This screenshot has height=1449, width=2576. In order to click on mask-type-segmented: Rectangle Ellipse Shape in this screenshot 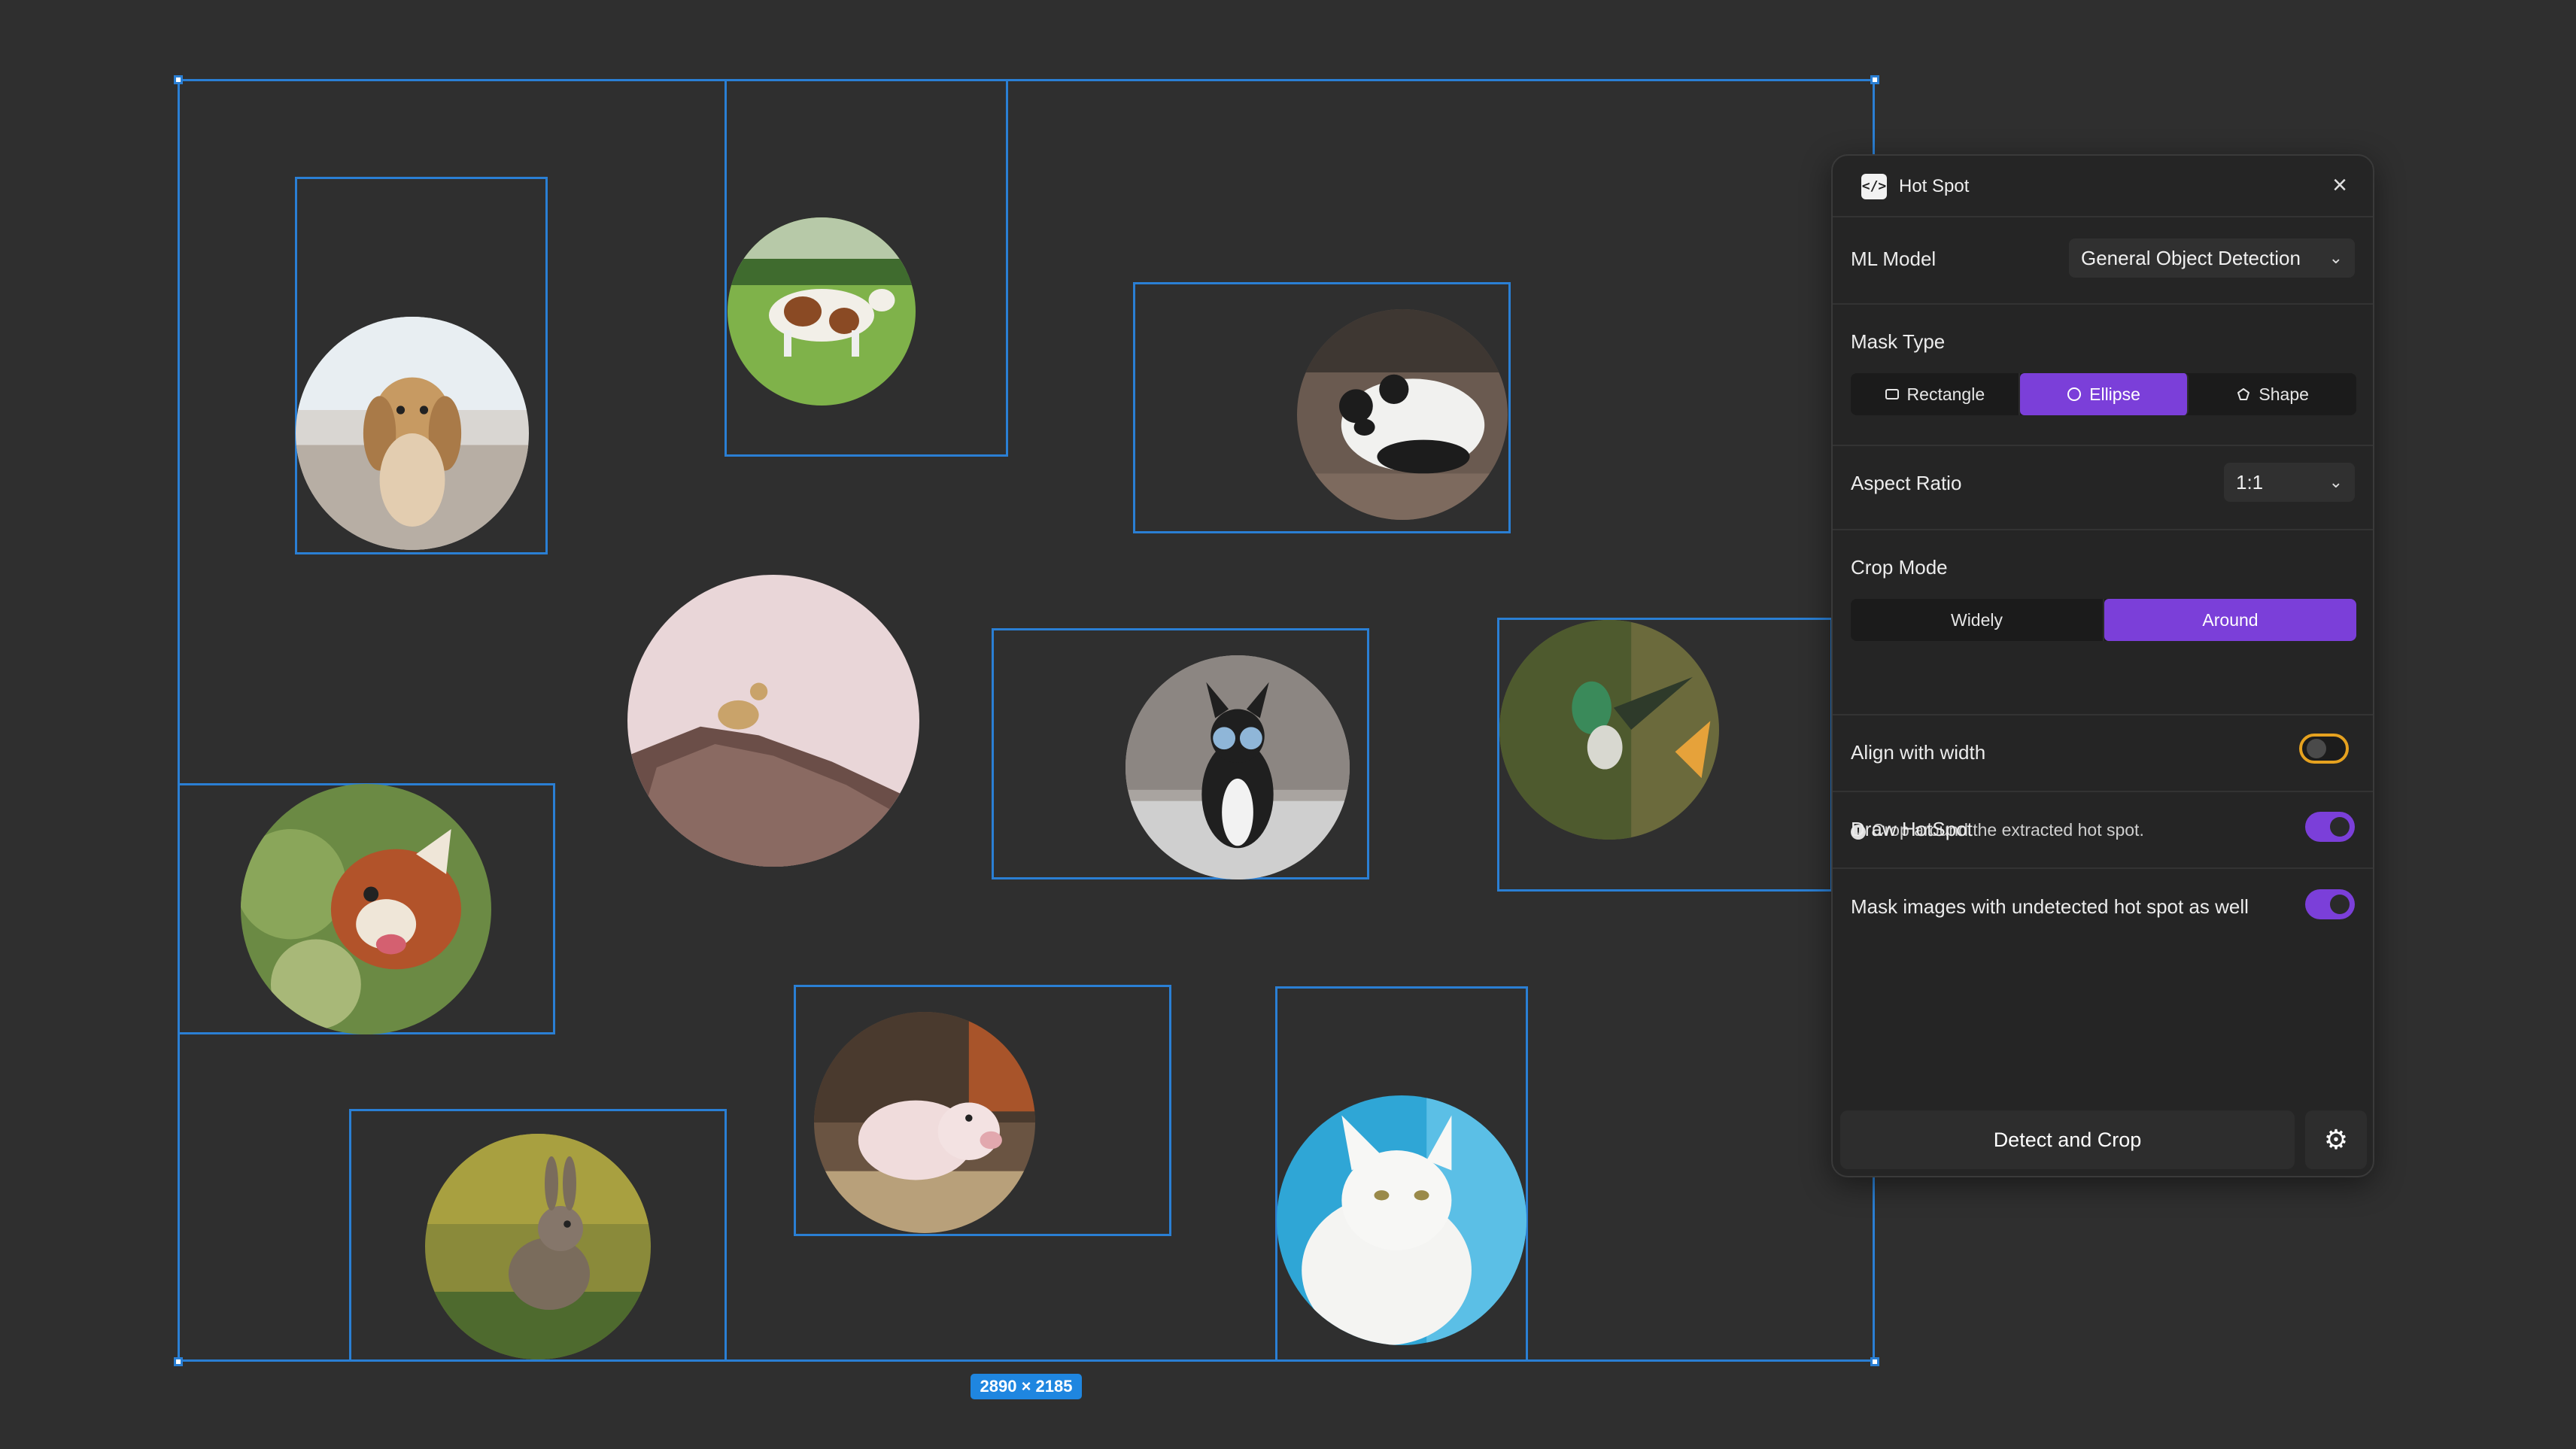, I will do `click(2103, 394)`.